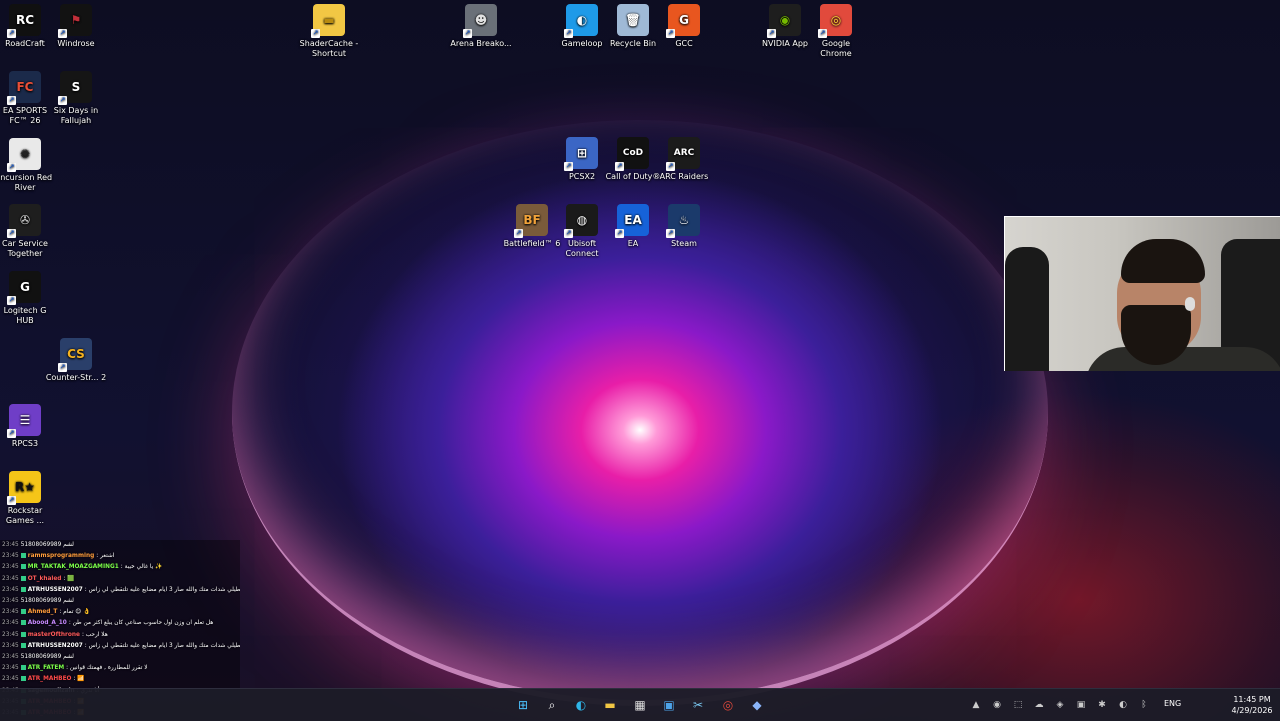  Describe the element at coordinates (49, 679) in the screenshot. I see `chat-username: ATR_MAHBEO` at that location.